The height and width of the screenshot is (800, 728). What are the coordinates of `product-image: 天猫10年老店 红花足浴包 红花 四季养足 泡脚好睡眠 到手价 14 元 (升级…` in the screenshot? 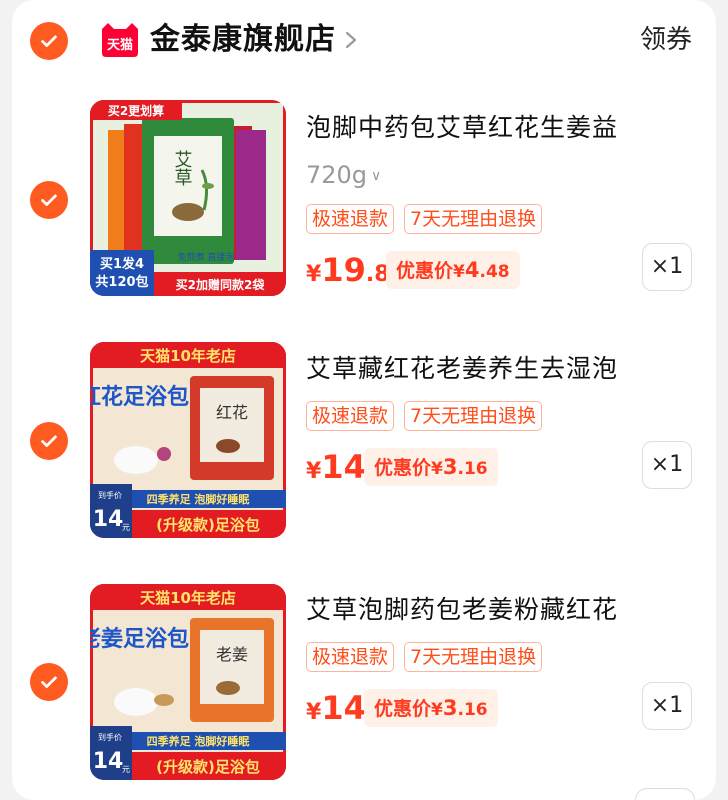 It's located at (188, 440).